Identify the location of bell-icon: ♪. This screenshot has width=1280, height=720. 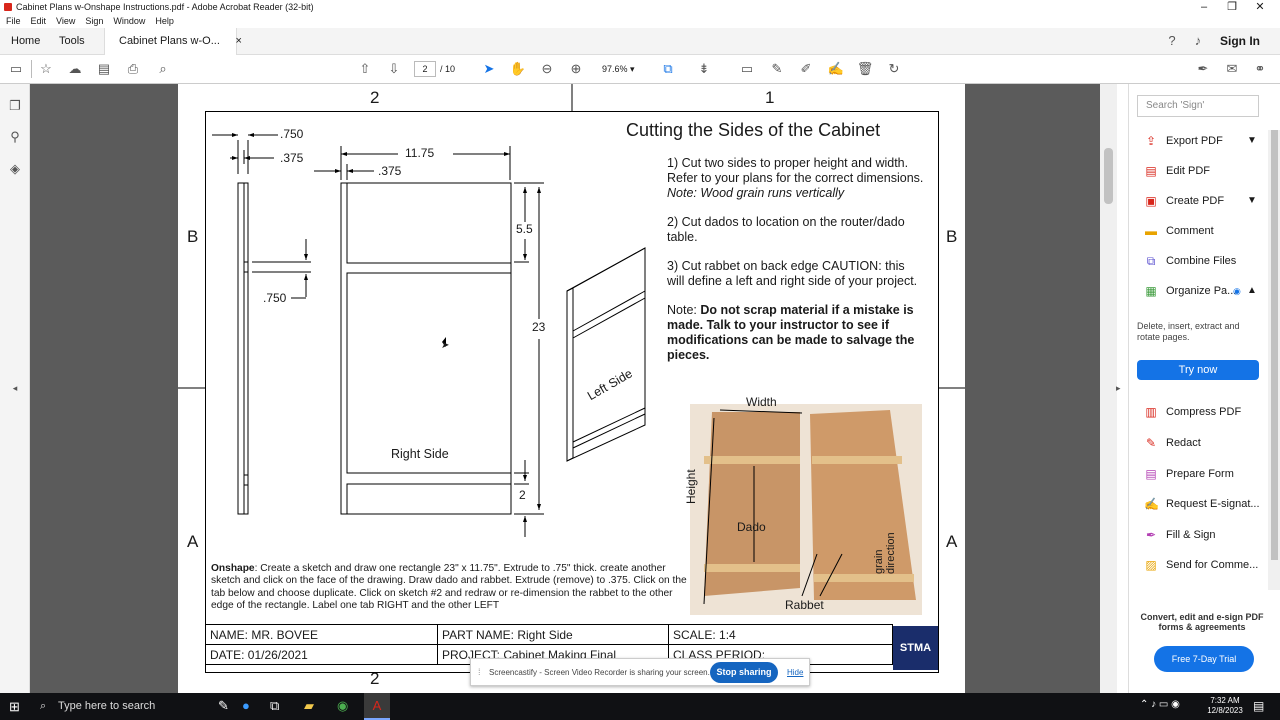
(1198, 41).